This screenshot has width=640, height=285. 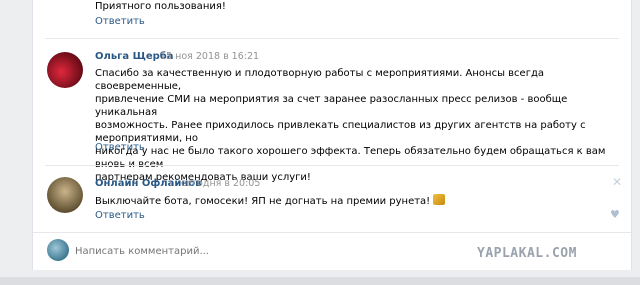 What do you see at coordinates (617, 182) in the screenshot?
I see `close-icon: ✕` at bounding box center [617, 182].